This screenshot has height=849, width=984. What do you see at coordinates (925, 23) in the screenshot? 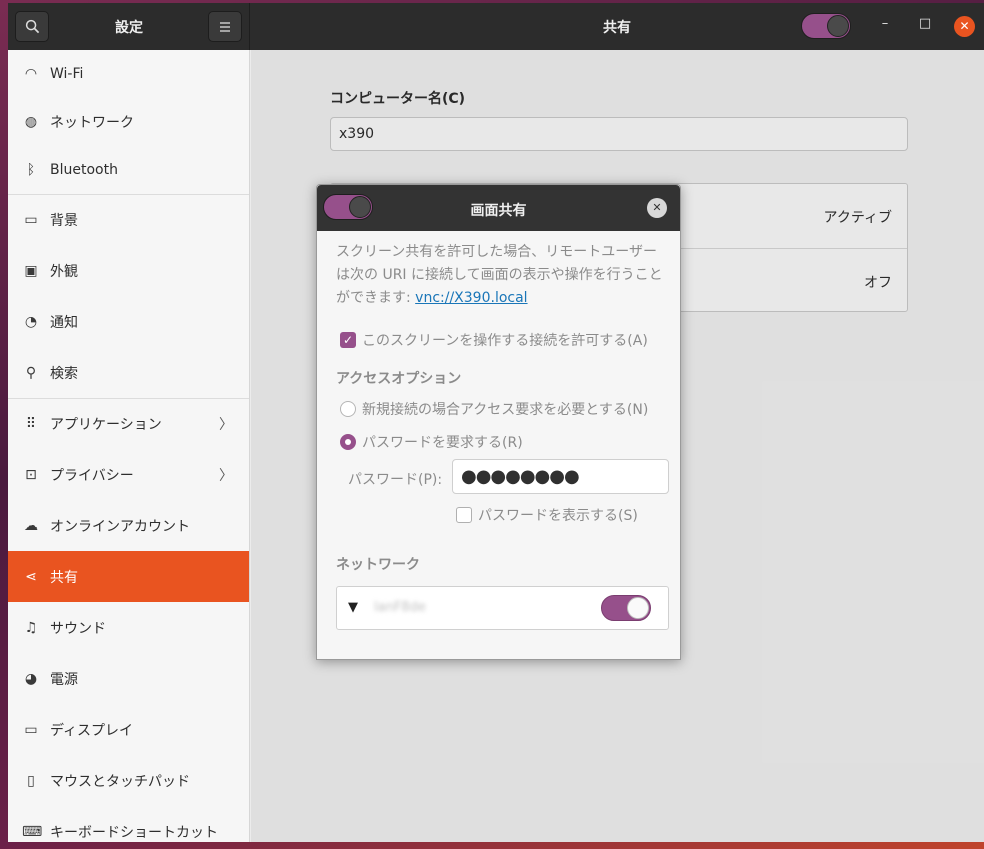
I see `maximize-button: □` at bounding box center [925, 23].